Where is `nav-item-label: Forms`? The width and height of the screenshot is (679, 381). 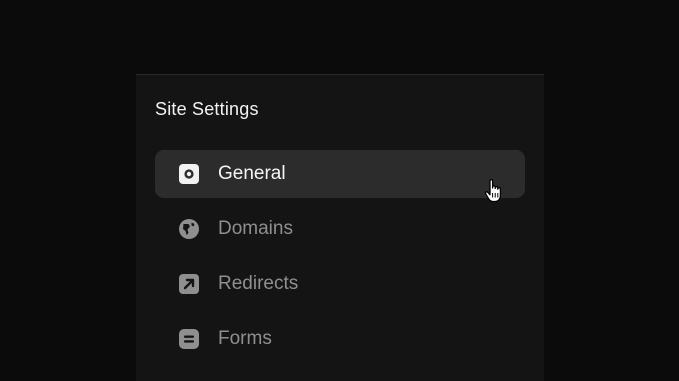
nav-item-label: Forms is located at coordinates (245, 338).